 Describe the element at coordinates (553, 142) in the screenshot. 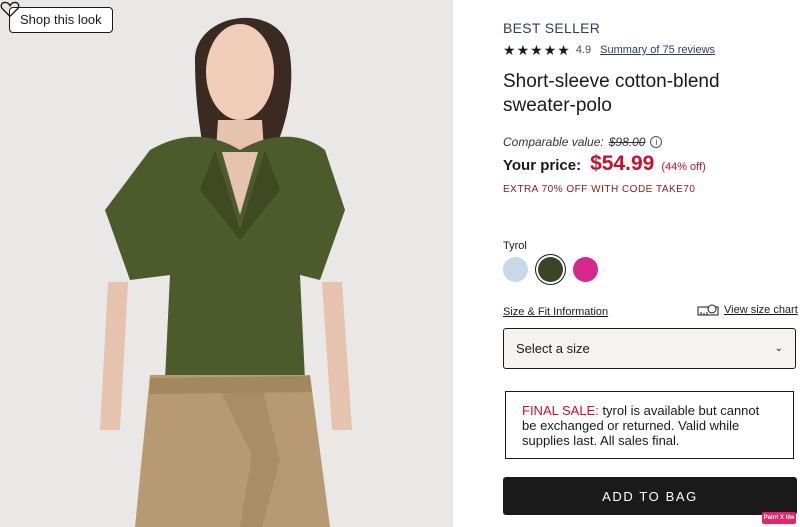

I see `comparable-label: Comparable value:` at that location.